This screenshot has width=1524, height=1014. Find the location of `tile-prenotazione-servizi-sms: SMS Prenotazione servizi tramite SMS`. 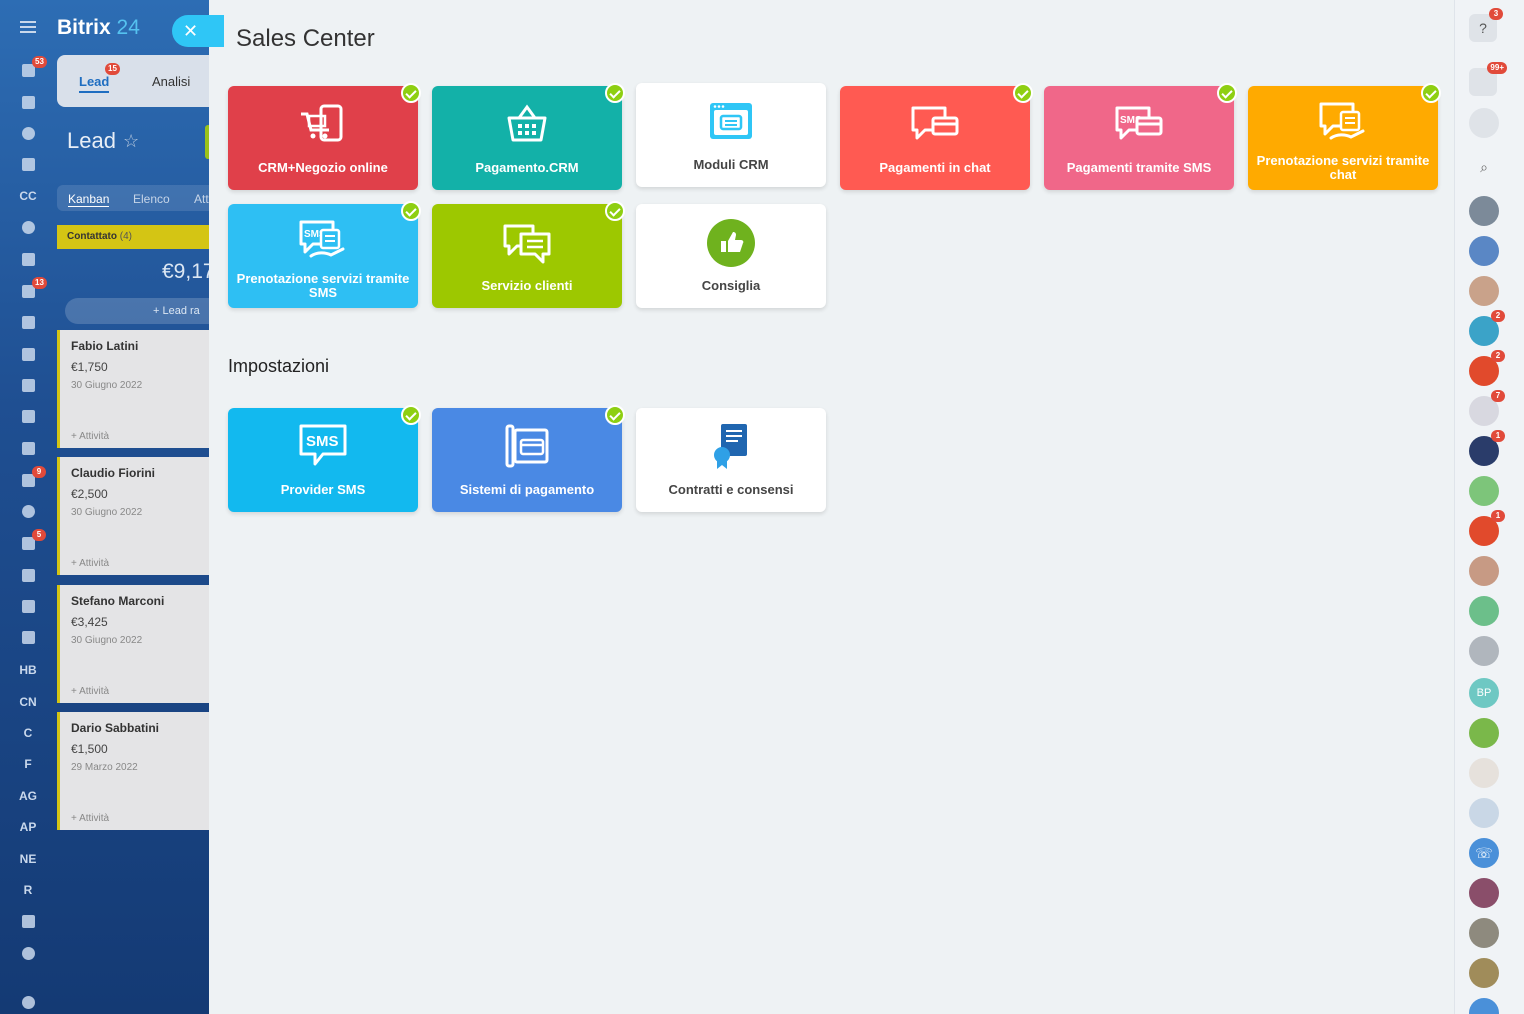

tile-prenotazione-servizi-sms: SMS Prenotazione servizi tramite SMS is located at coordinates (324, 254).